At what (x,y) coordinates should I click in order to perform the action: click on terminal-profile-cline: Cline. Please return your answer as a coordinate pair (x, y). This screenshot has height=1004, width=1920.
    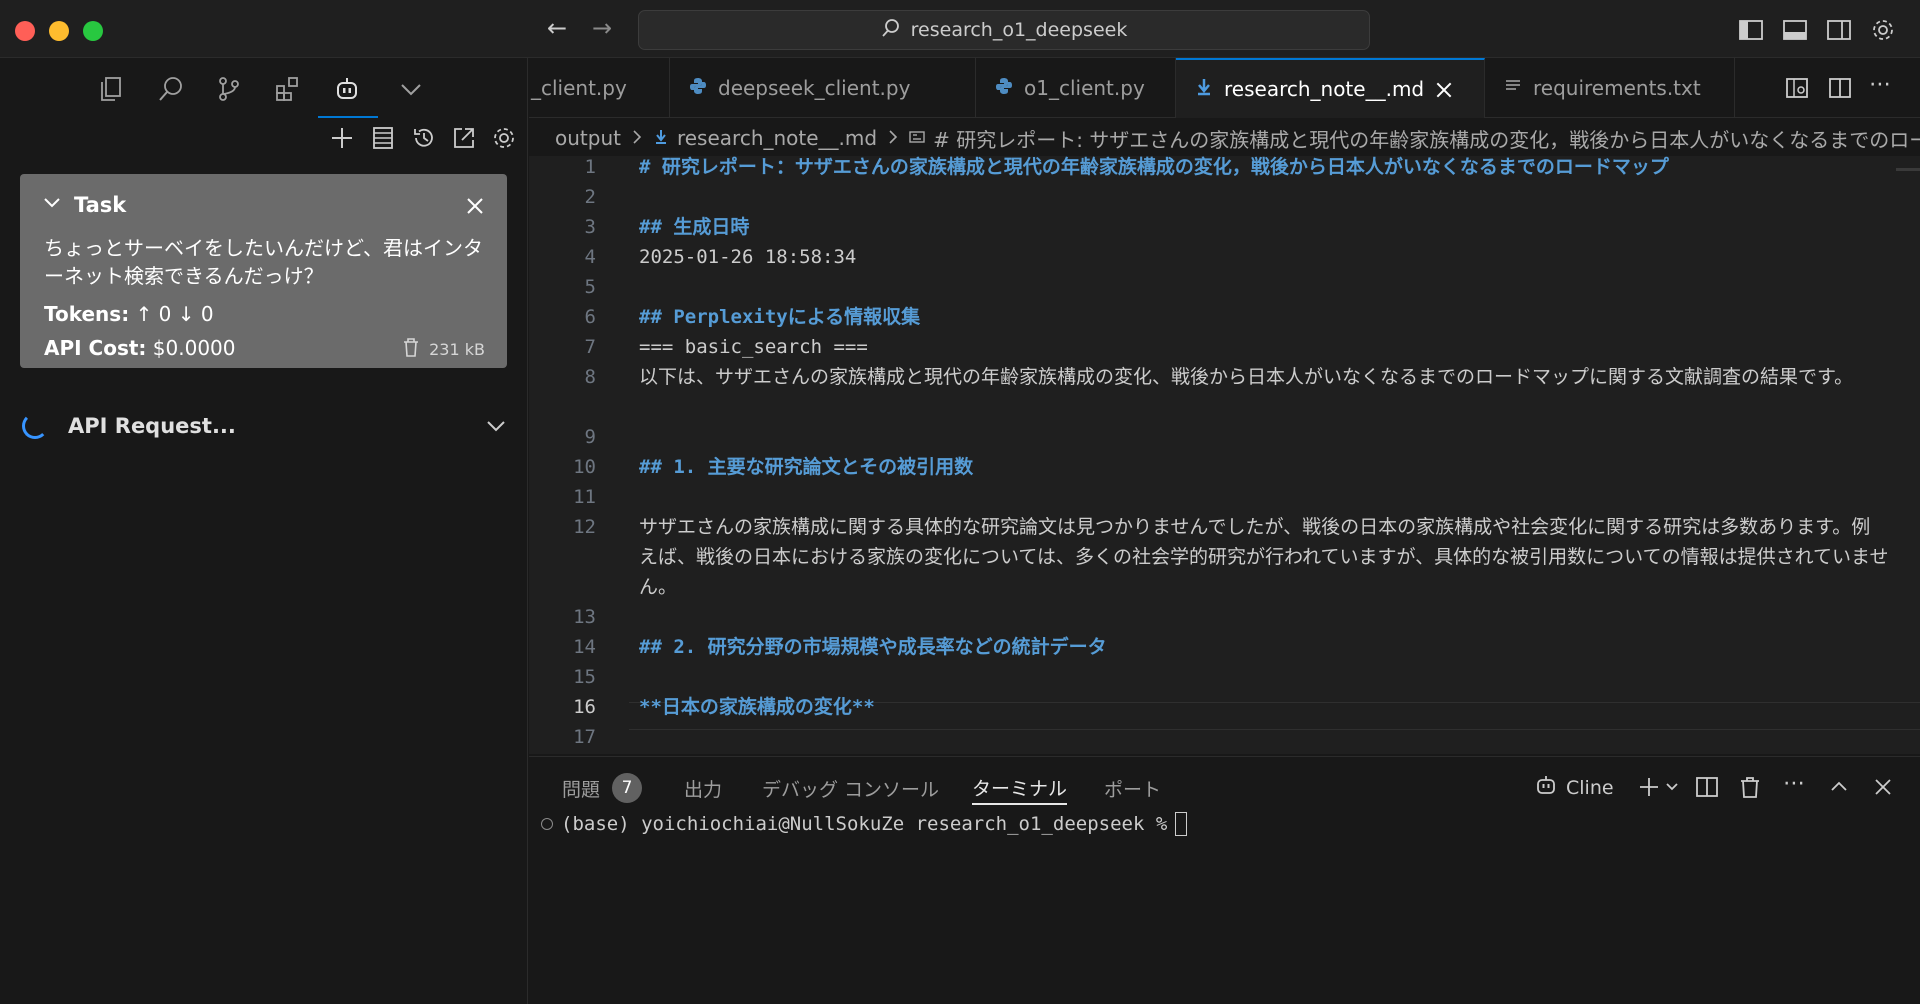
    Looking at the image, I should click on (1574, 787).